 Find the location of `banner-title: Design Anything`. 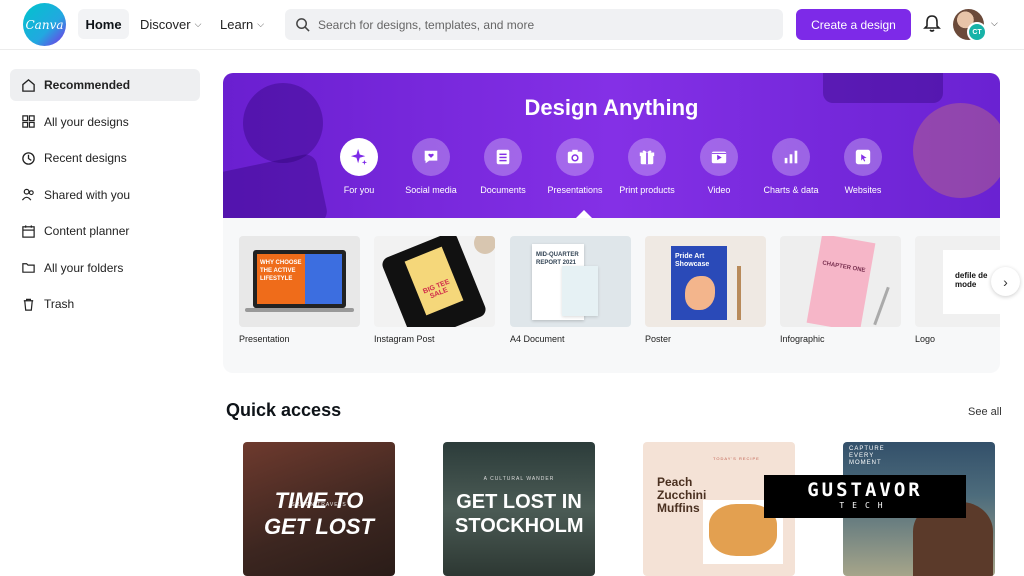

banner-title: Design Anything is located at coordinates (611, 107).